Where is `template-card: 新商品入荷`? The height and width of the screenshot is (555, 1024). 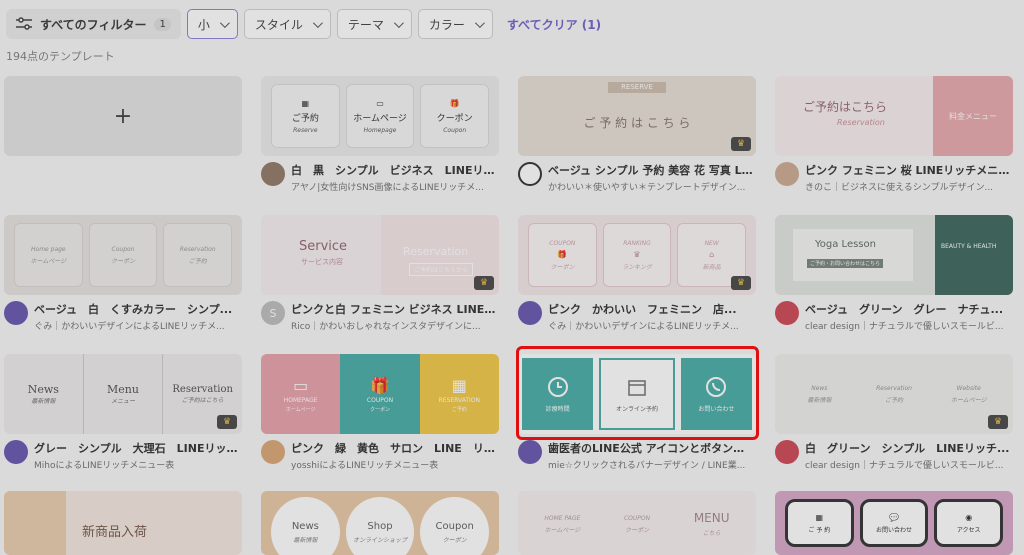 template-card: 新商品入荷 is located at coordinates (123, 523).